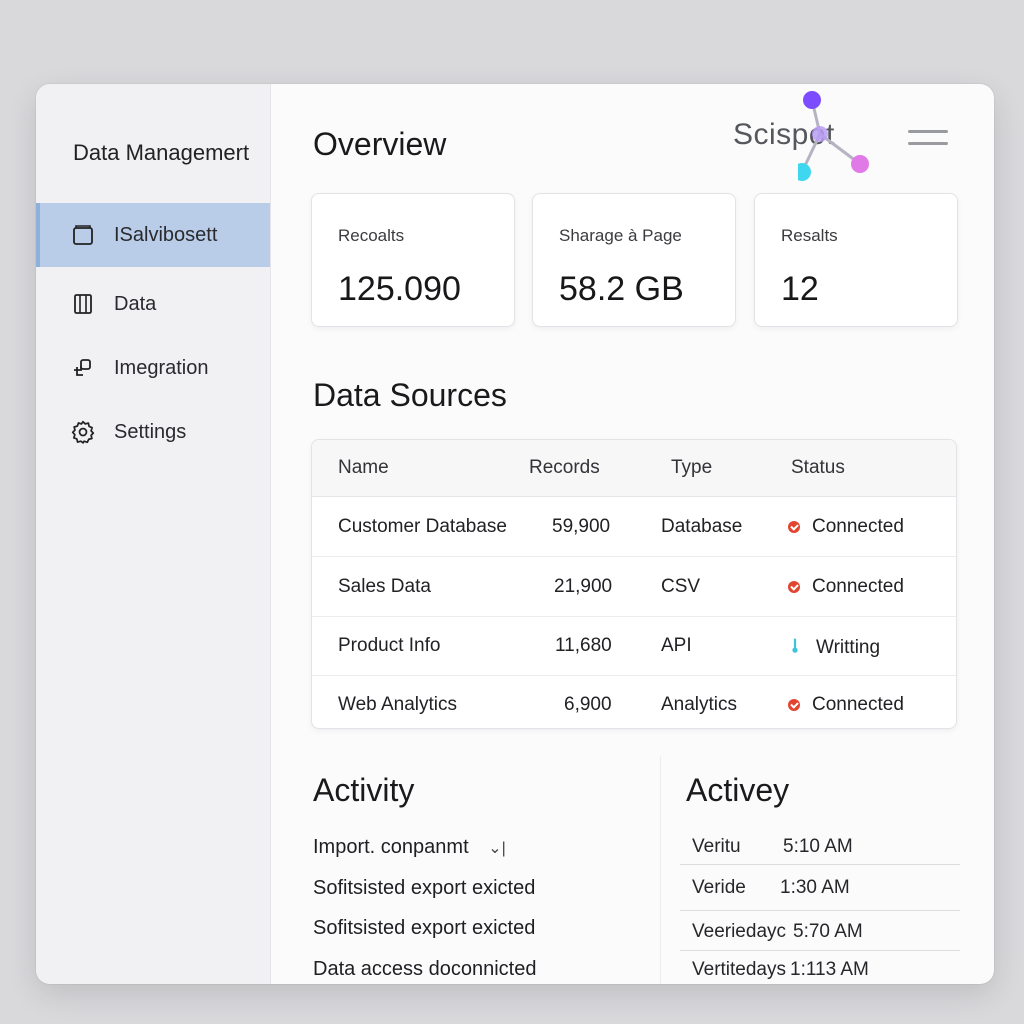  Describe the element at coordinates (856, 260) in the screenshot. I see `stat-card: Resalts 12` at that location.